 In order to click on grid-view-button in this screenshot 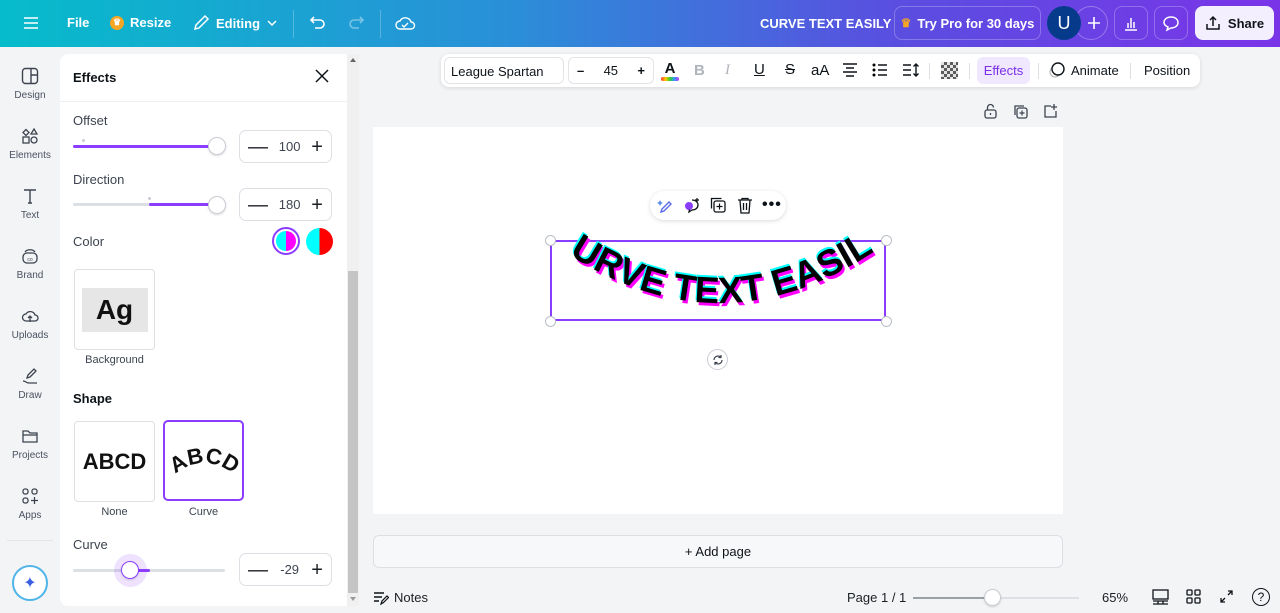, I will do `click(1193, 599)`.